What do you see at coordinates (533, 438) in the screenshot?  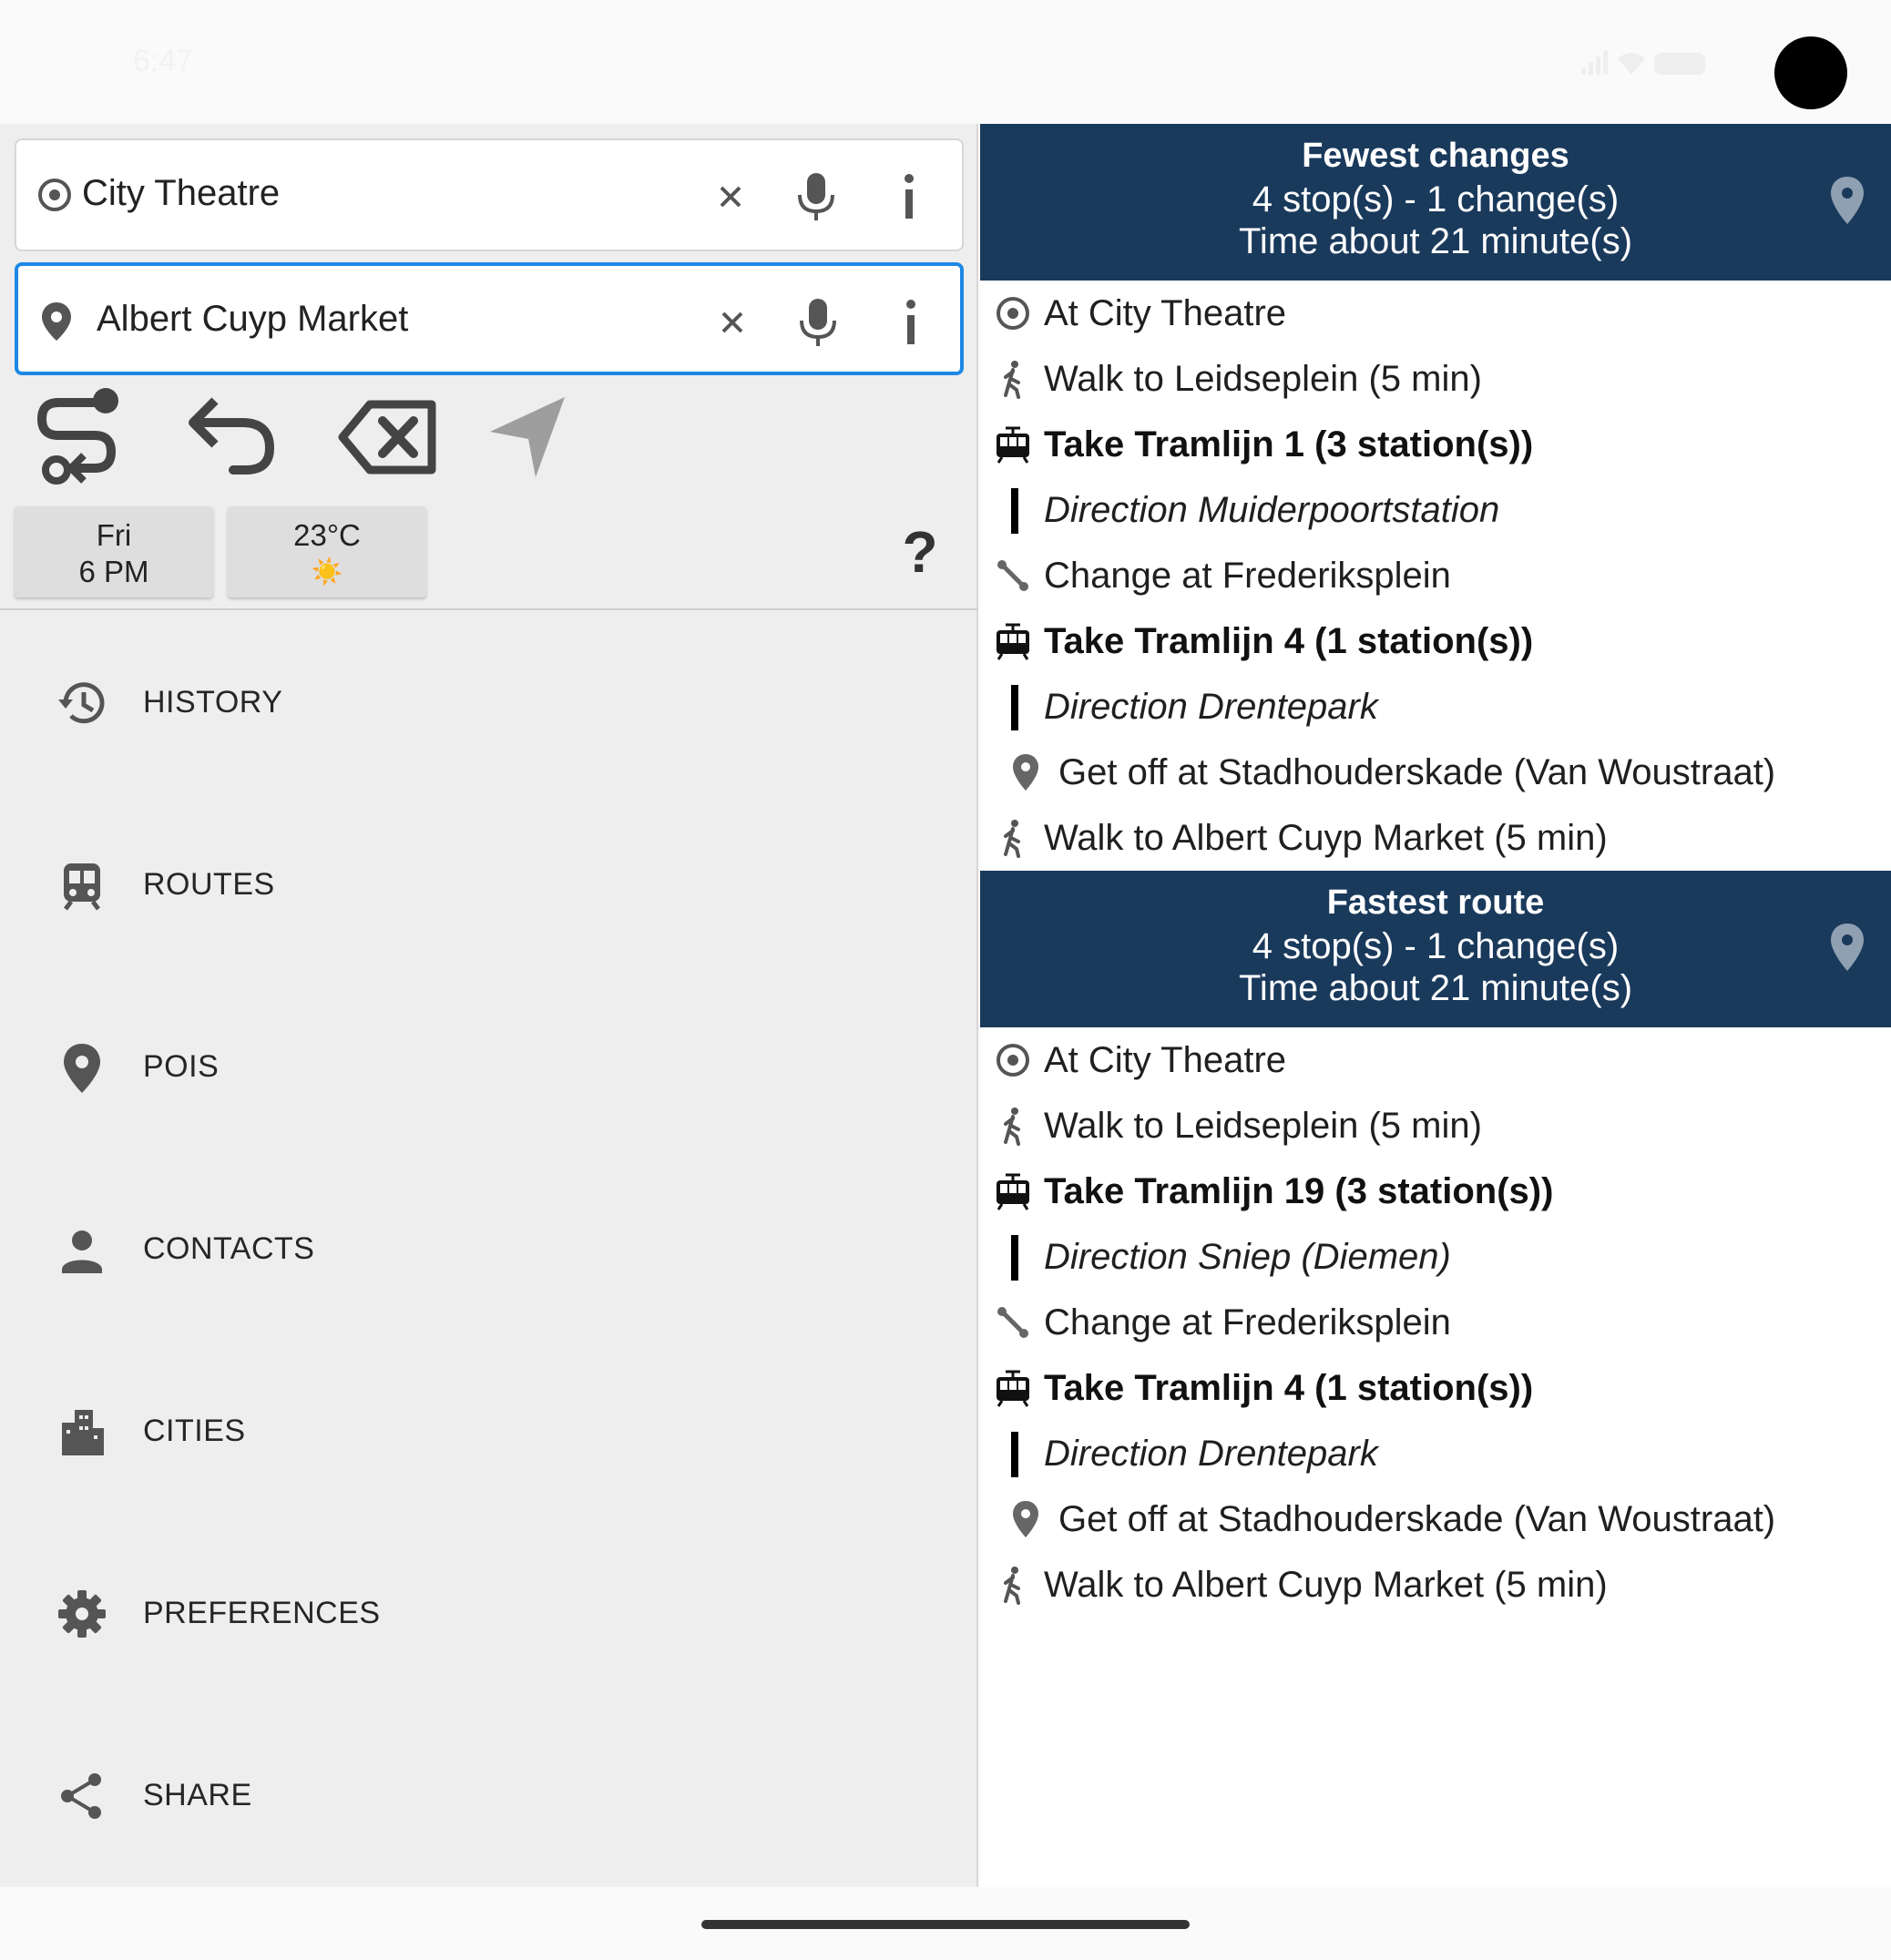 I see `navigate-icon` at bounding box center [533, 438].